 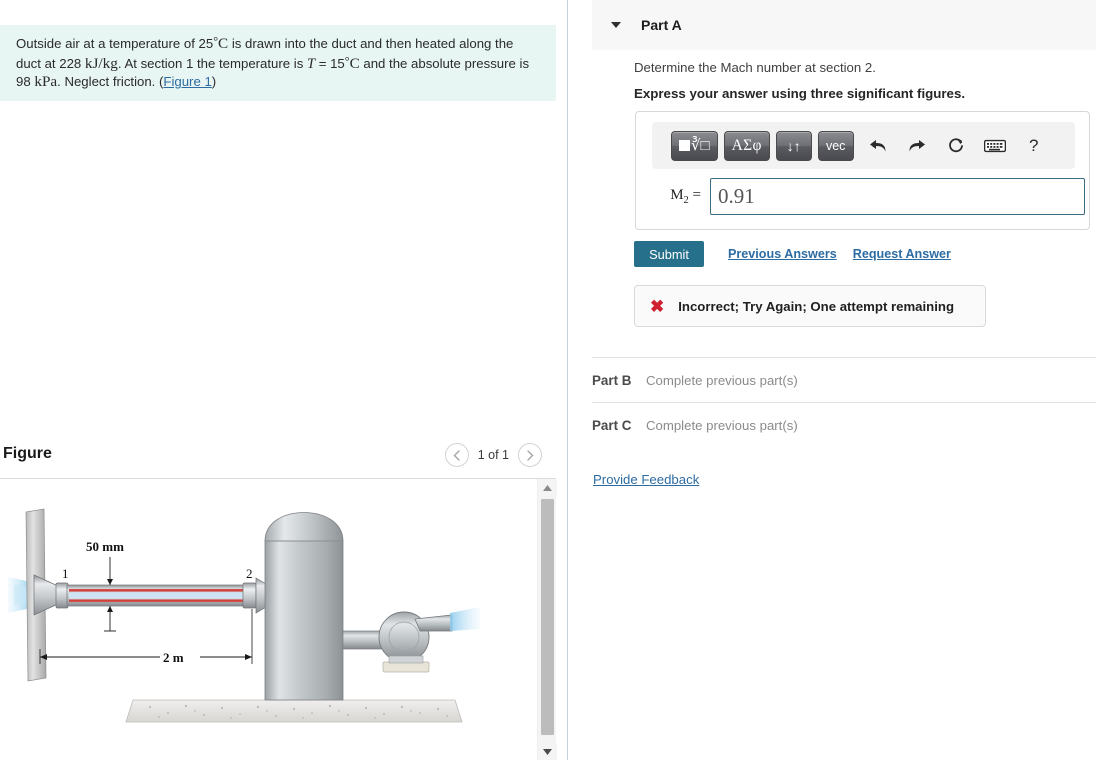 What do you see at coordinates (433, 623) in the screenshot?
I see `pump-discharge-nozzle` at bounding box center [433, 623].